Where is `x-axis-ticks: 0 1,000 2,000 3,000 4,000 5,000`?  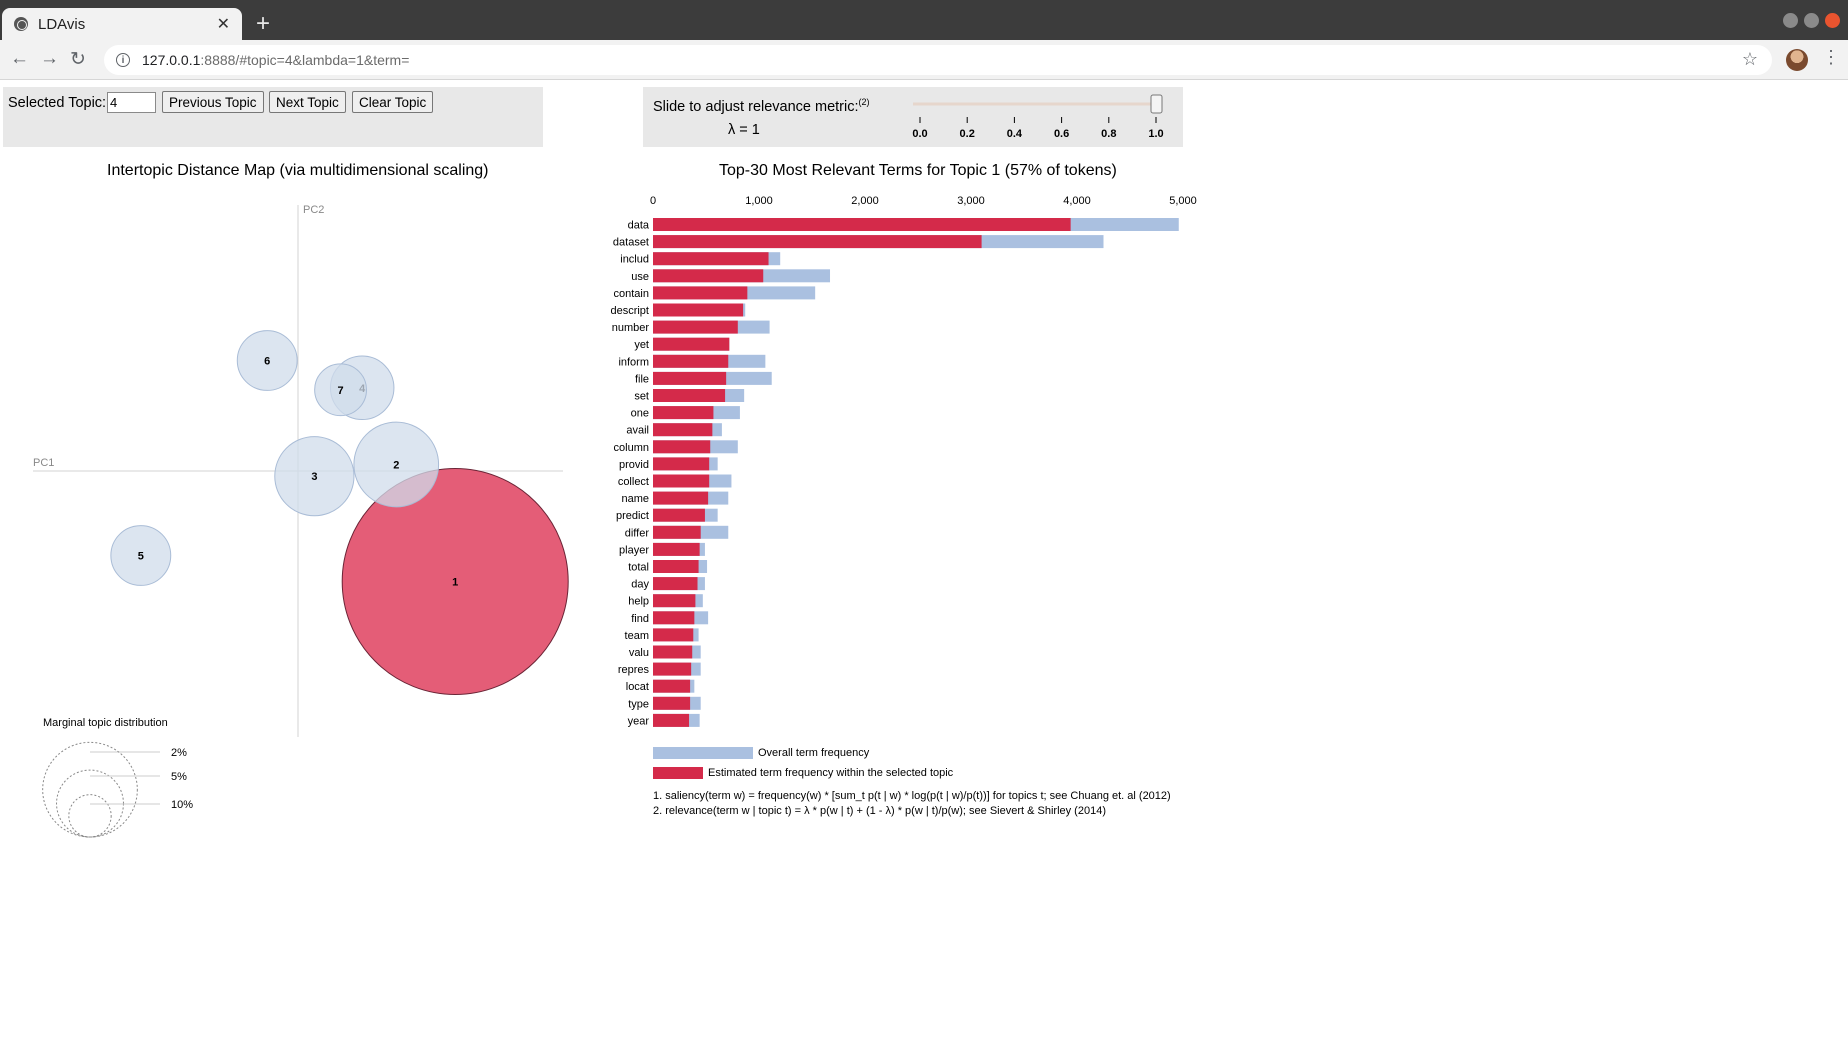 x-axis-ticks: 0 1,000 2,000 3,000 4,000 5,000 is located at coordinates (923, 201).